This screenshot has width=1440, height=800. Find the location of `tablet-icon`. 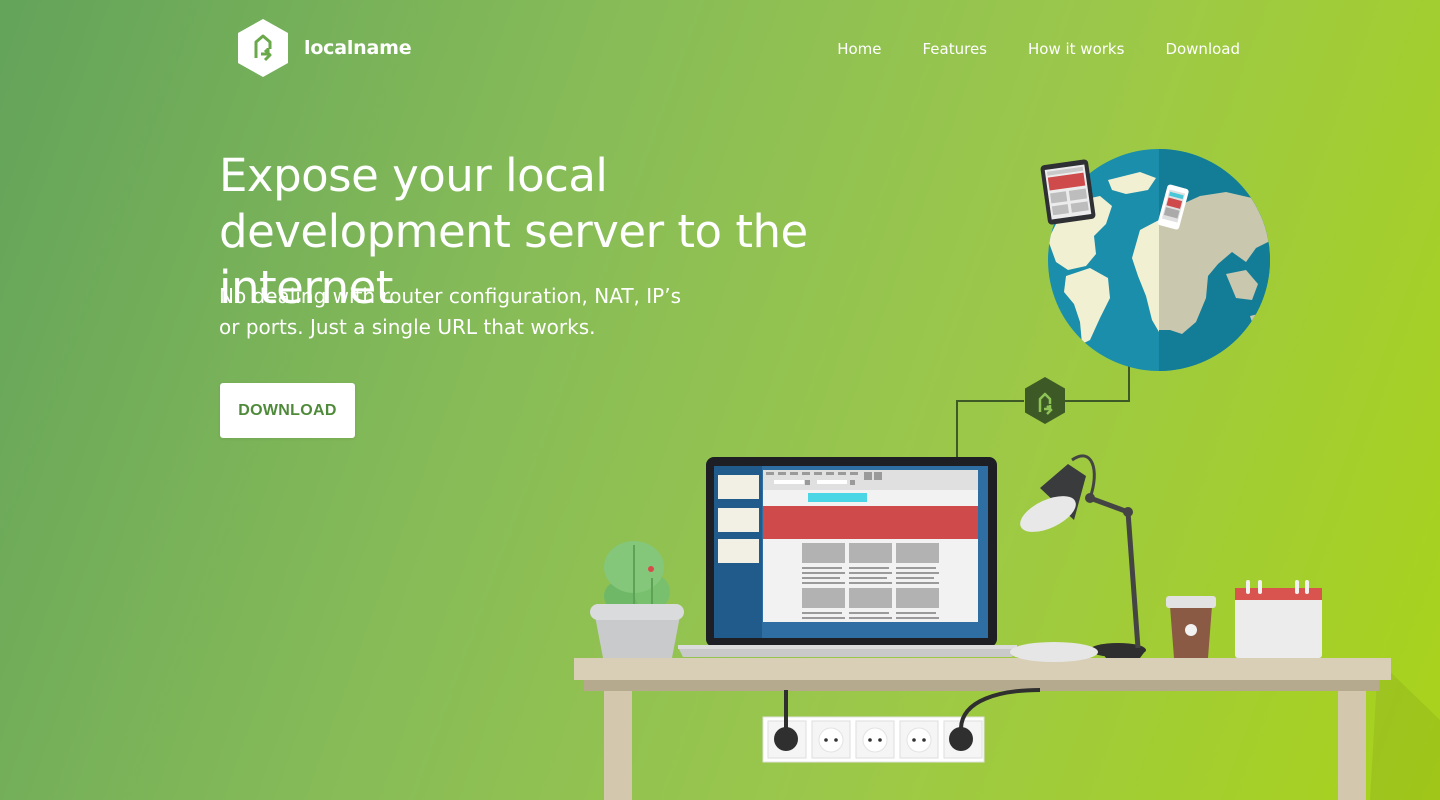

tablet-icon is located at coordinates (1068, 192).